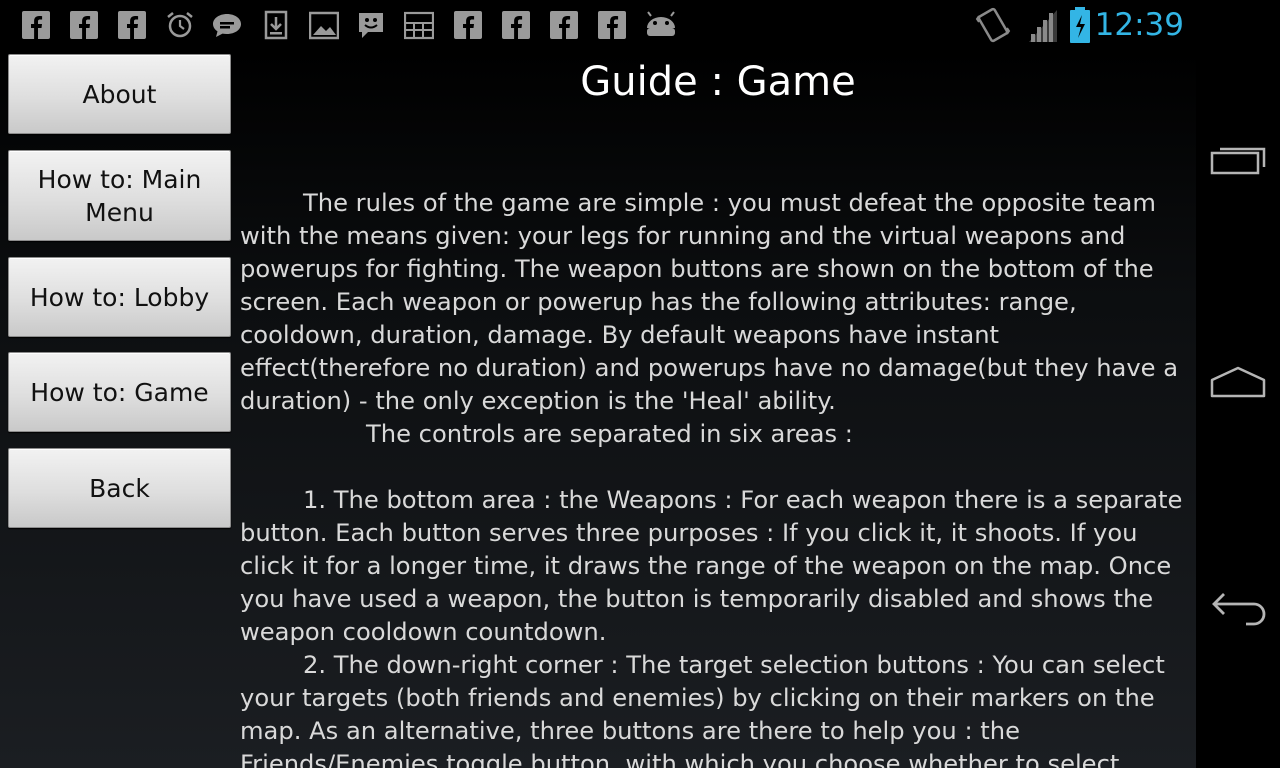 The width and height of the screenshot is (1280, 768). I want to click on signal-icon, so click(1043, 25).